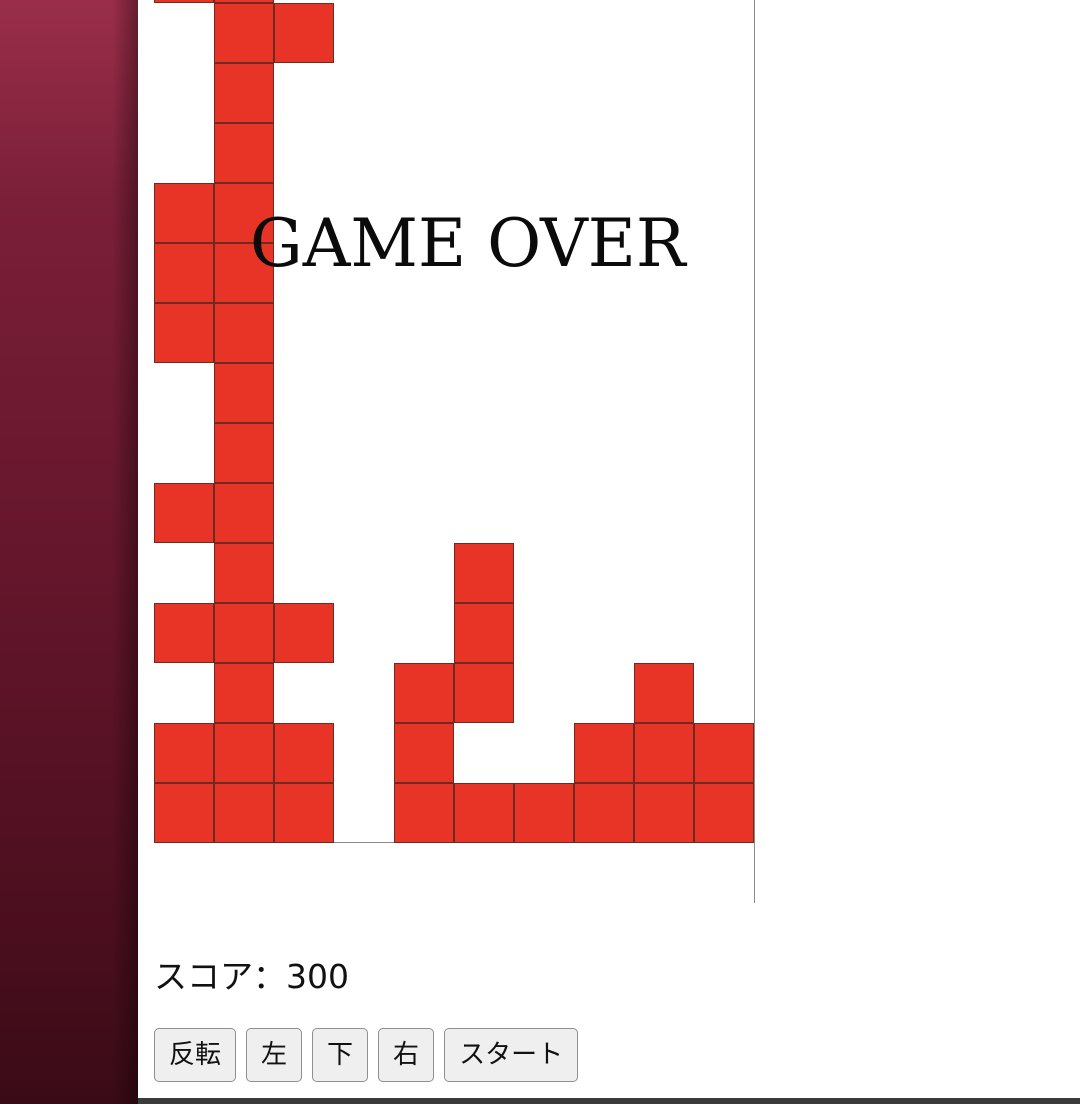  What do you see at coordinates (468, 243) in the screenshot?
I see `game-over-text: GAME OVER` at bounding box center [468, 243].